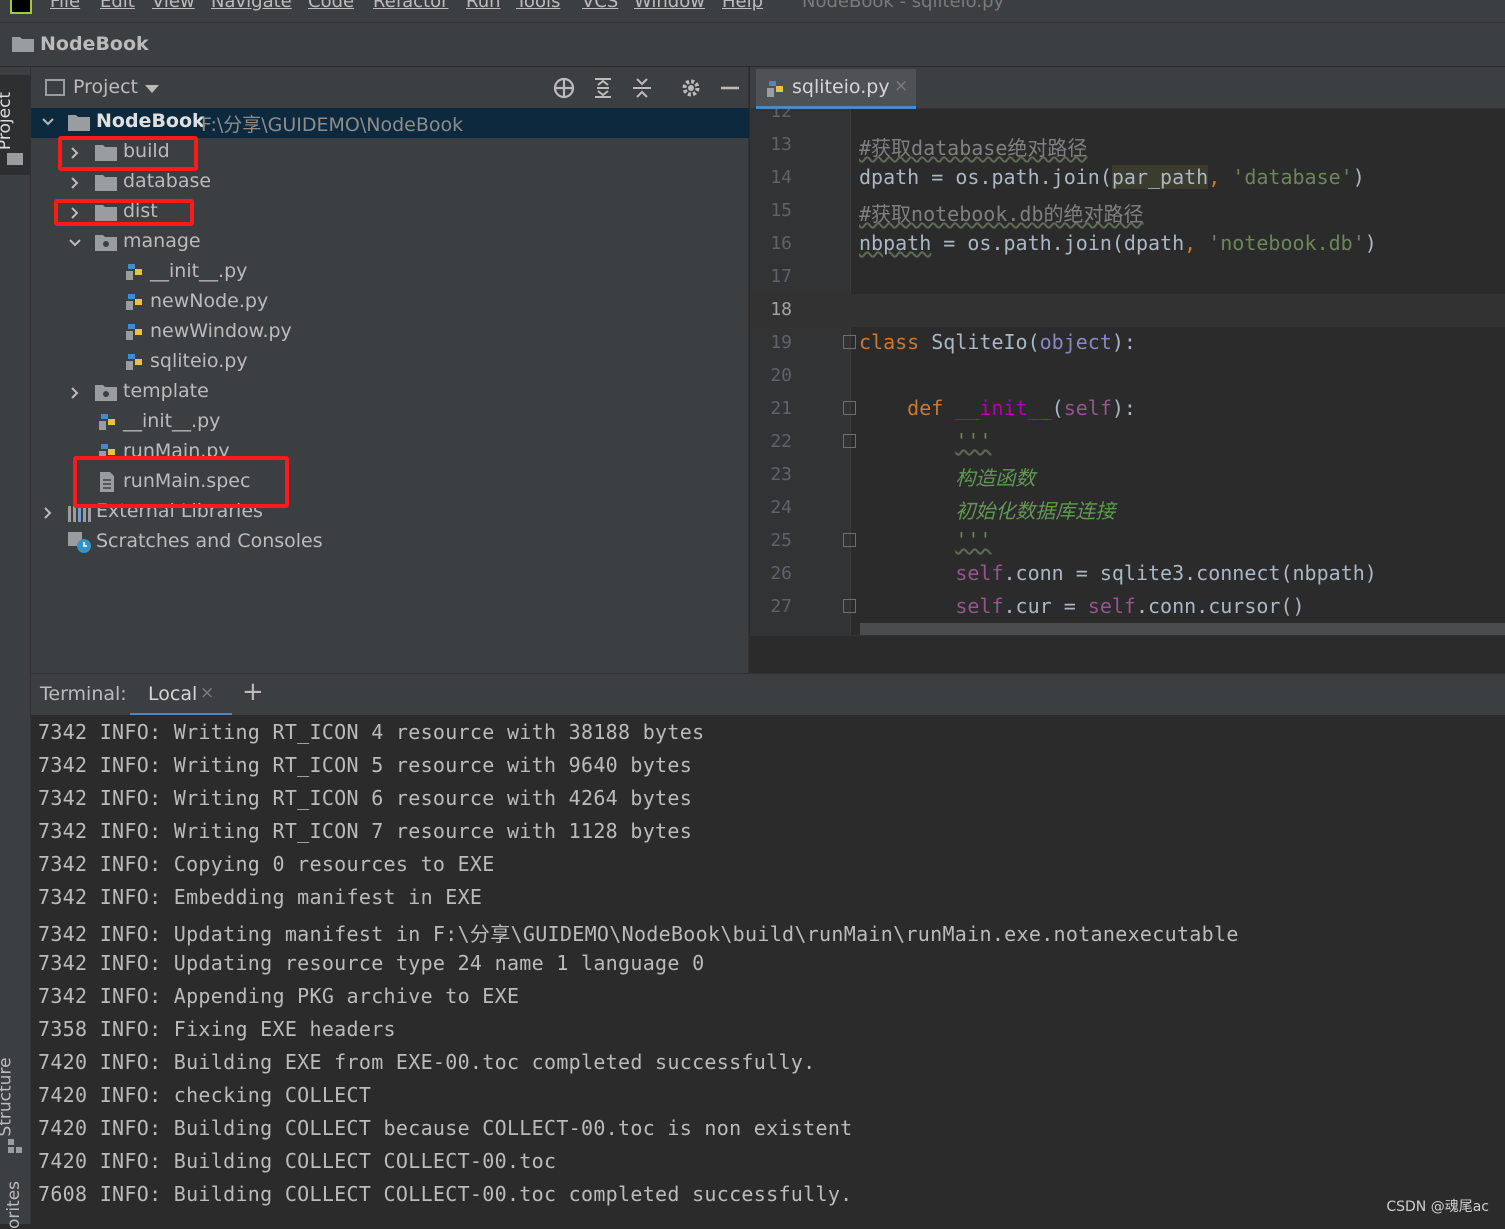 The width and height of the screenshot is (1505, 1229). I want to click on tree-item-newnode: newNode.py, so click(390, 303).